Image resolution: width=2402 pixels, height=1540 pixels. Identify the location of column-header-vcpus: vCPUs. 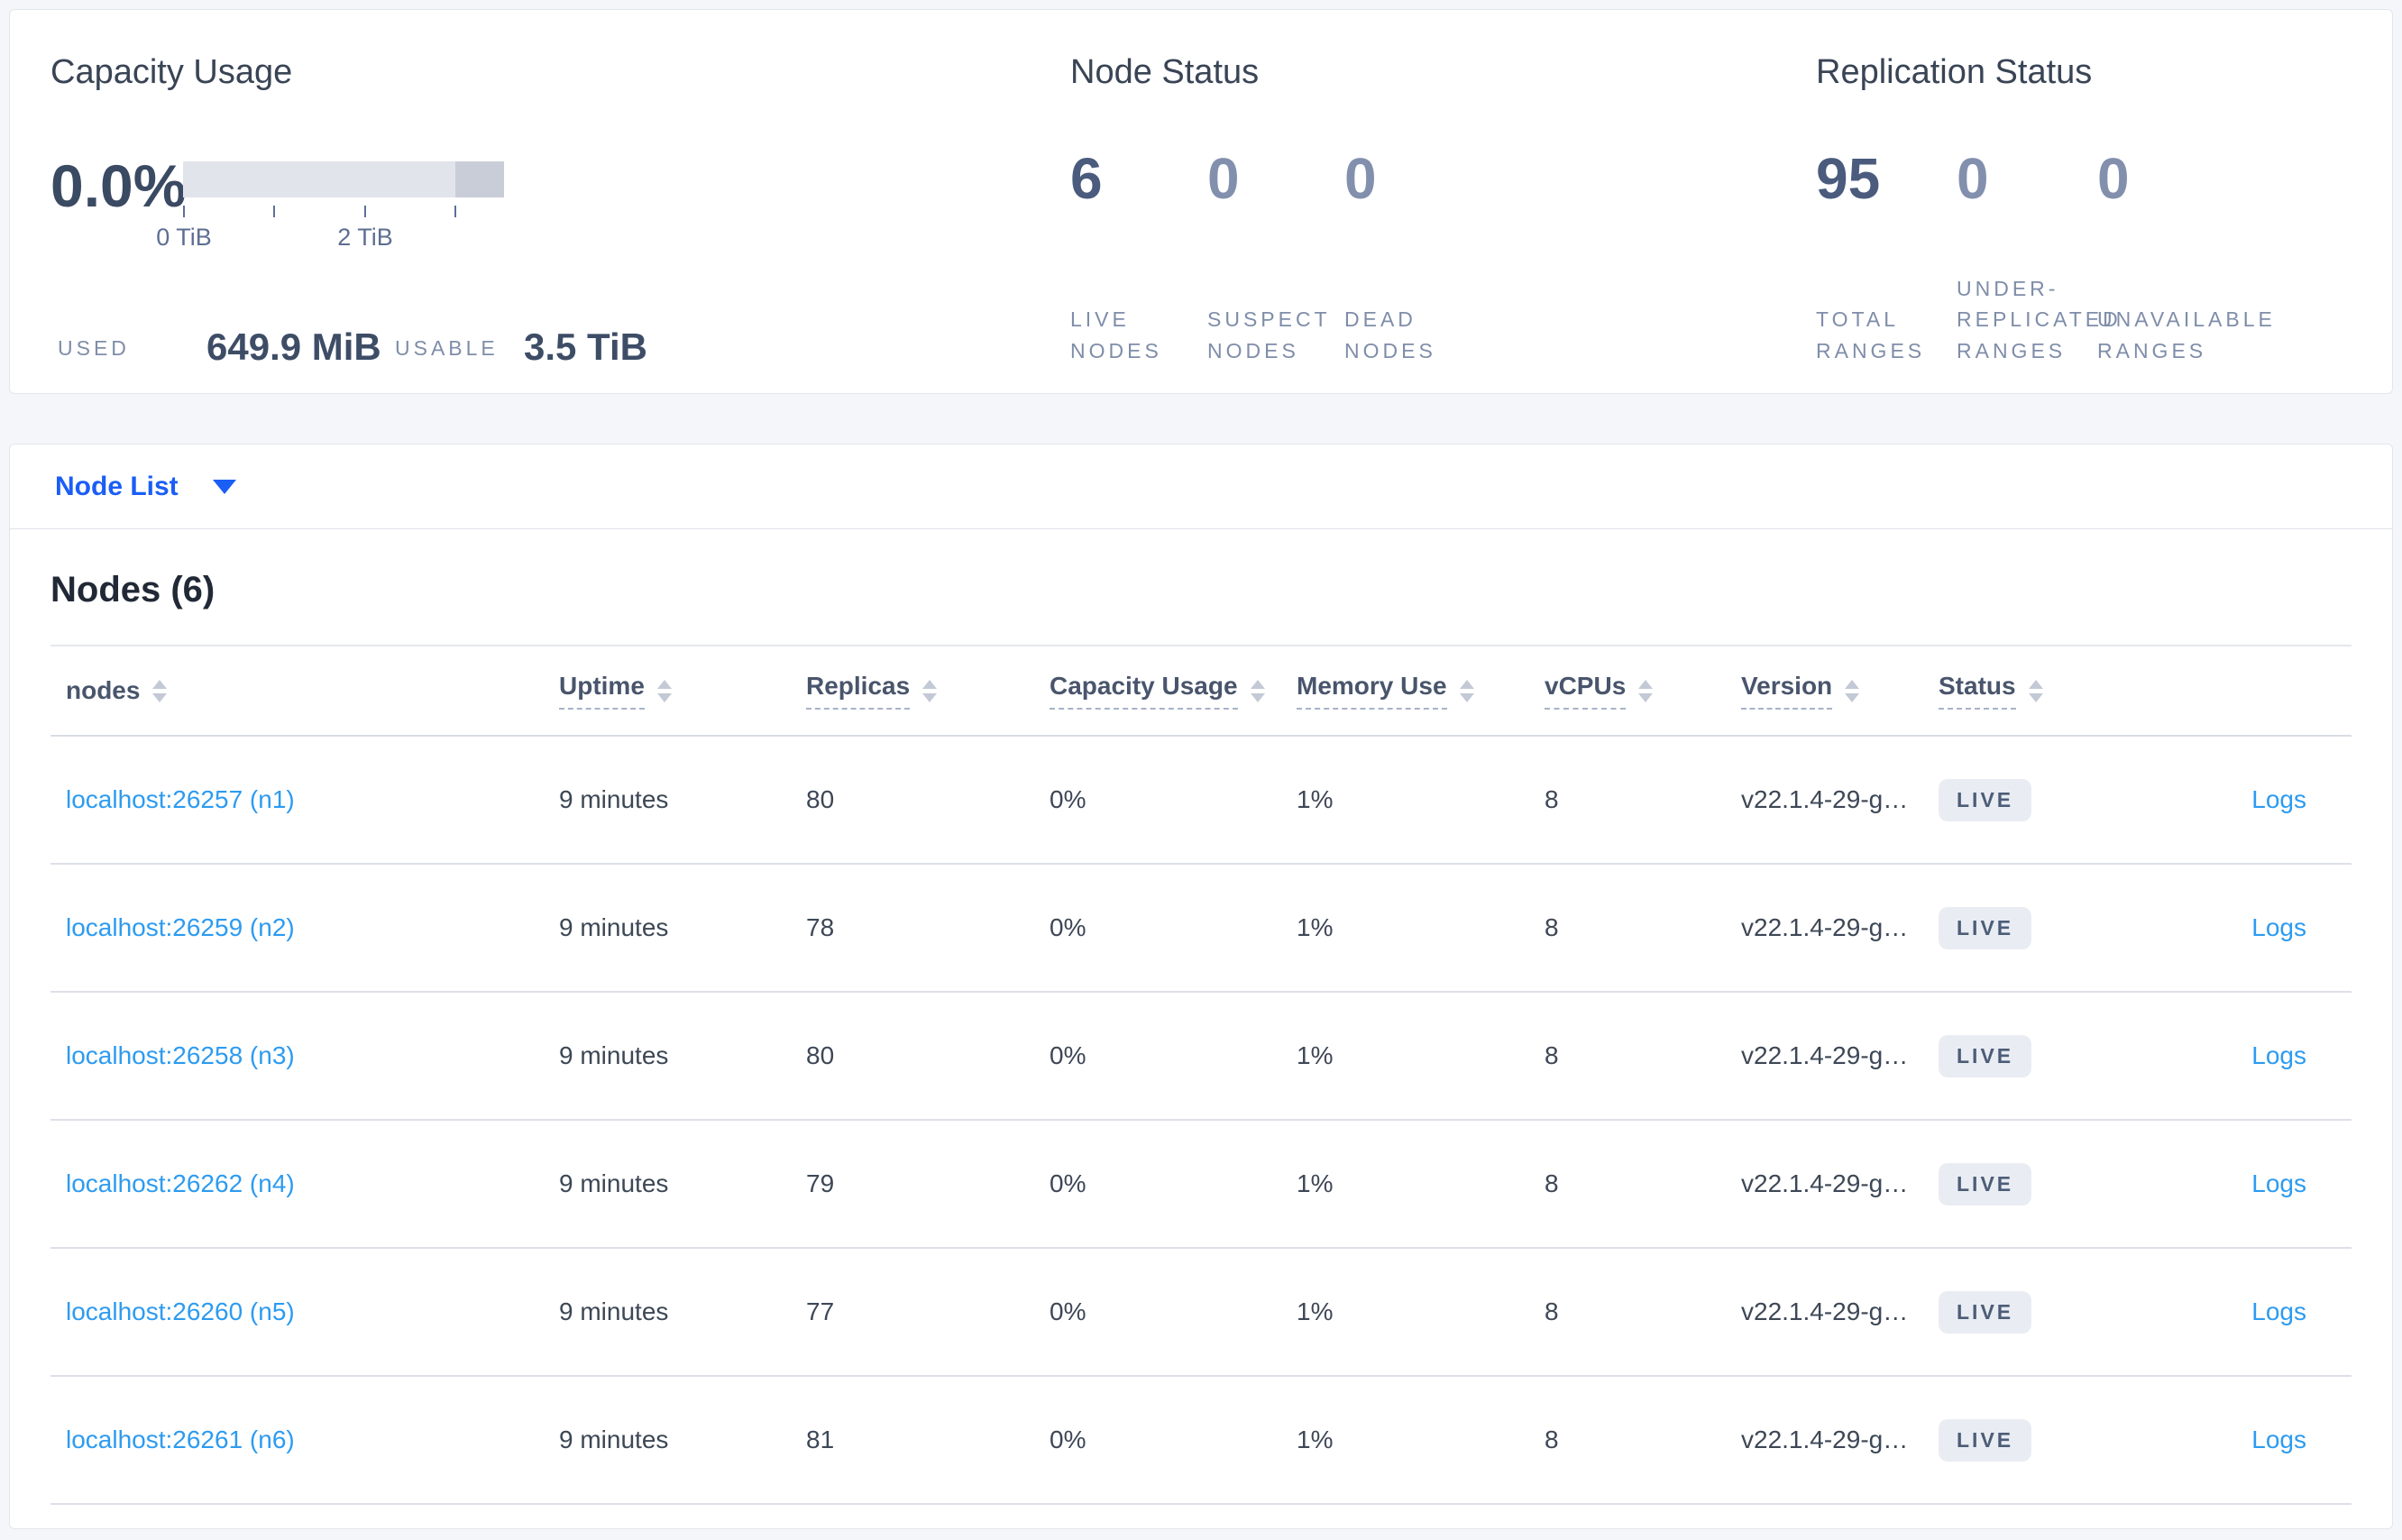
(1643, 691).